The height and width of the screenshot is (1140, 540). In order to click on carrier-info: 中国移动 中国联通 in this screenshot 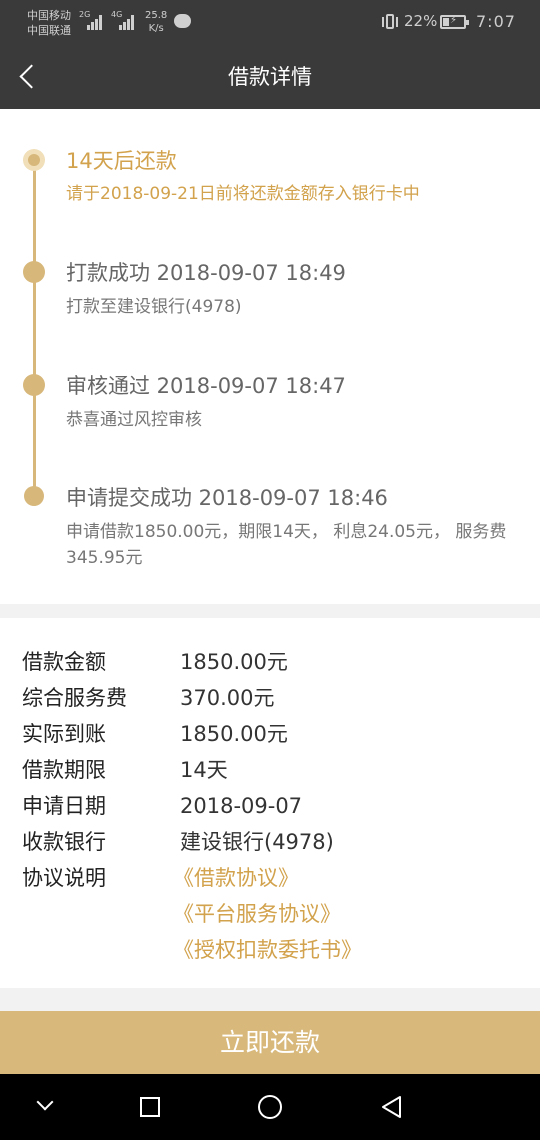, I will do `click(49, 23)`.